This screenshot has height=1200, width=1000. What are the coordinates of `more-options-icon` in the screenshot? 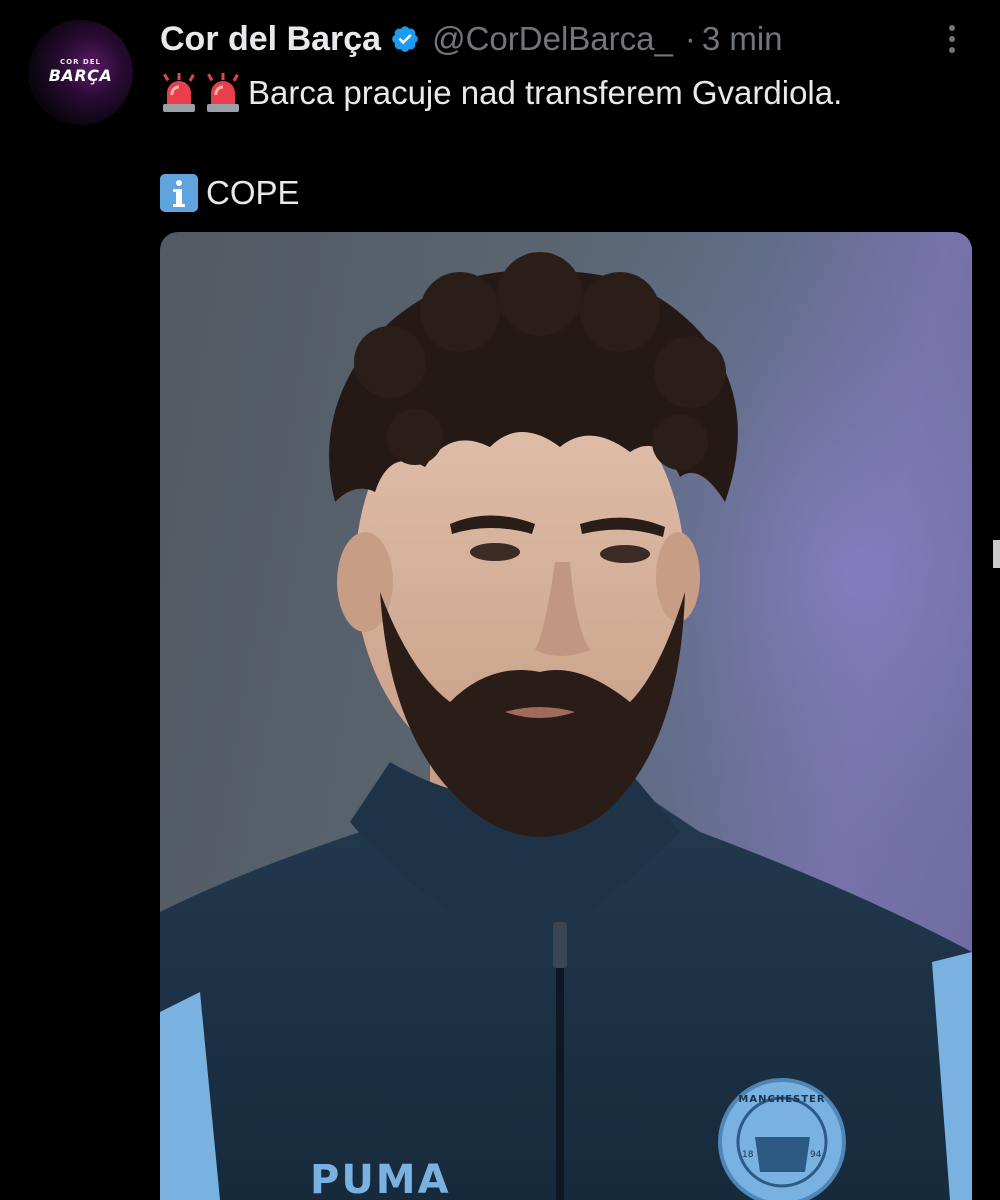 It's located at (952, 42).